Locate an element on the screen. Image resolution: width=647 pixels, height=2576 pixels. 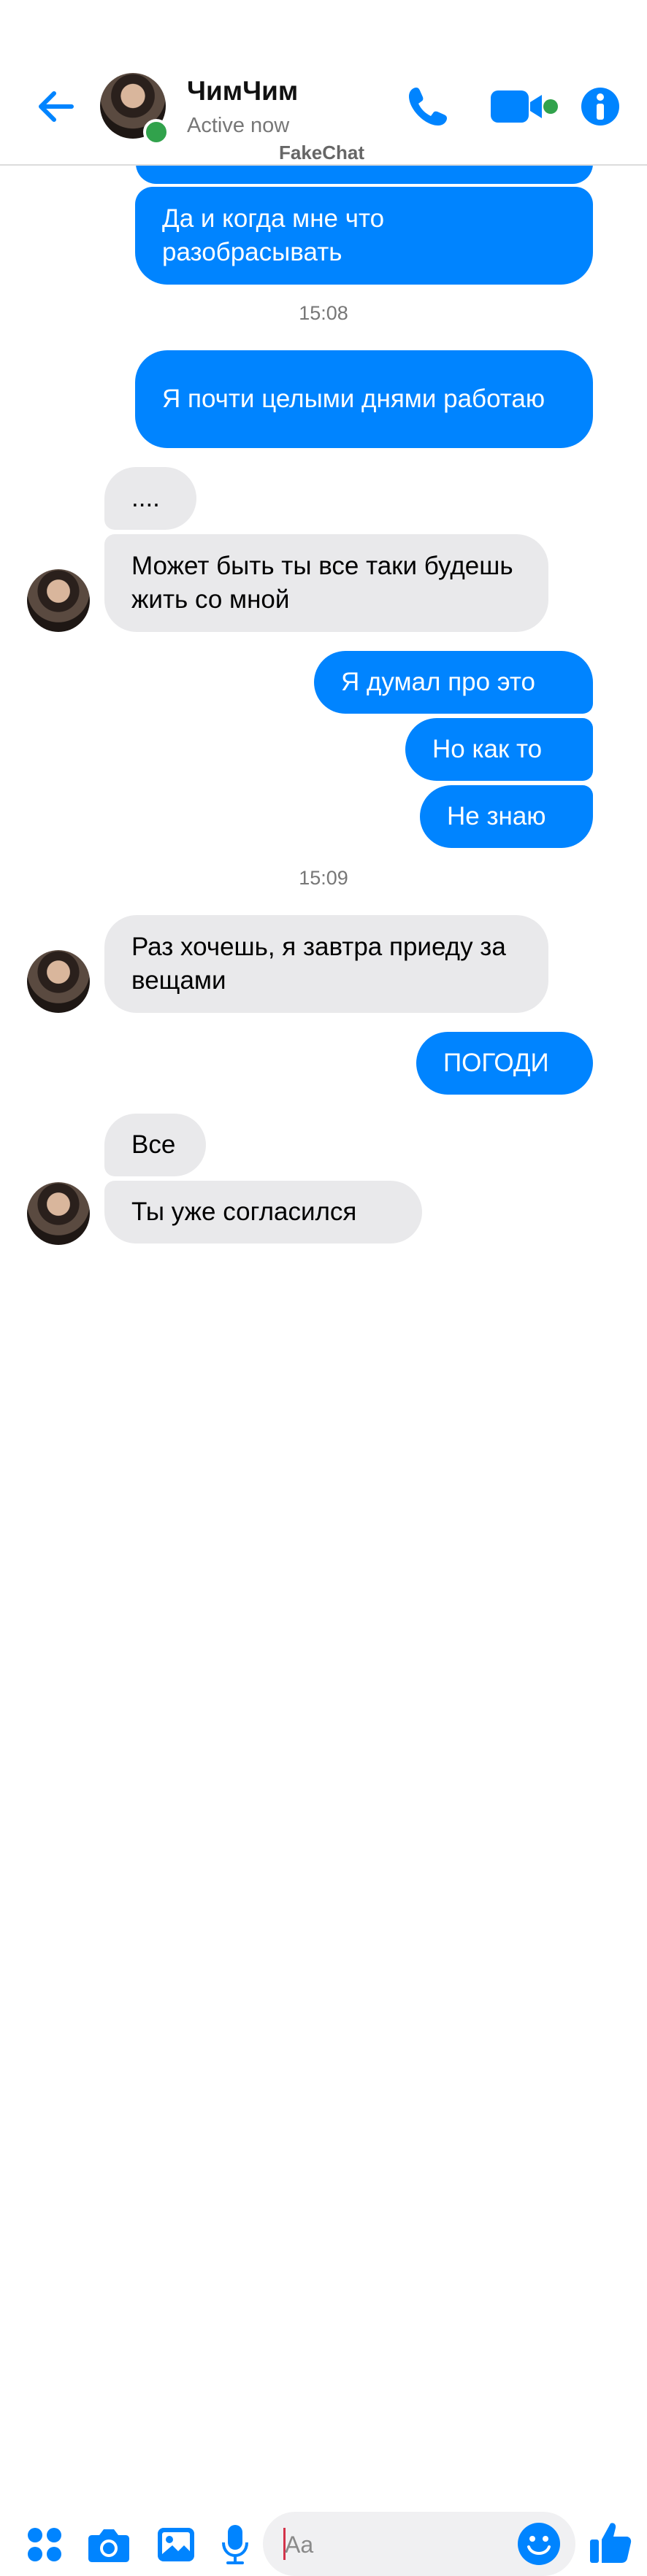
camera-icon is located at coordinates (109, 2546).